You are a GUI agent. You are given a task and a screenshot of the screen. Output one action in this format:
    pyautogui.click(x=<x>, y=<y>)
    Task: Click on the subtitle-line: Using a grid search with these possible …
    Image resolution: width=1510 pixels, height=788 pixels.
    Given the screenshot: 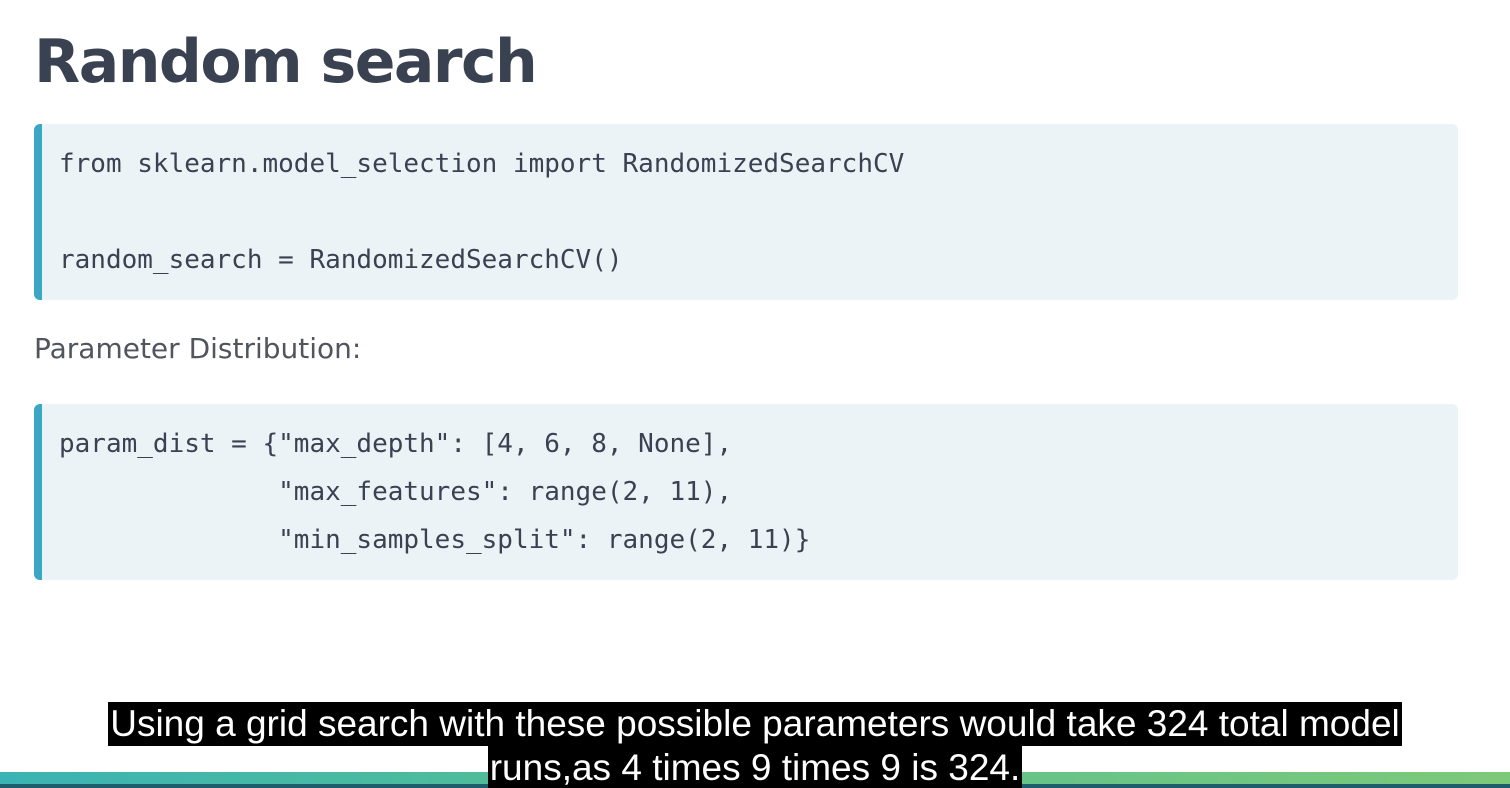 What is the action you would take?
    pyautogui.click(x=755, y=724)
    